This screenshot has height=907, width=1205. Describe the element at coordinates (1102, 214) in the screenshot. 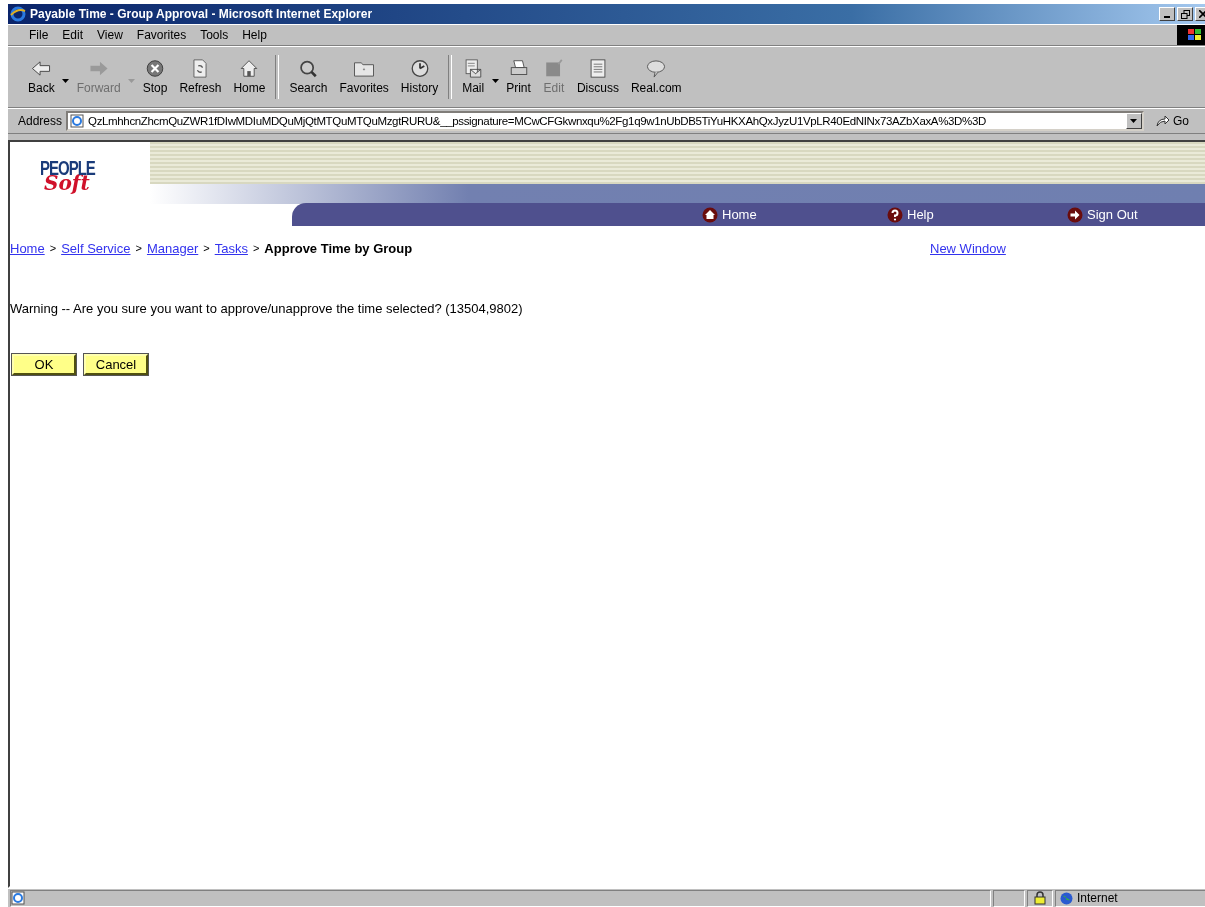

I see `nav-link: Sign Out` at that location.